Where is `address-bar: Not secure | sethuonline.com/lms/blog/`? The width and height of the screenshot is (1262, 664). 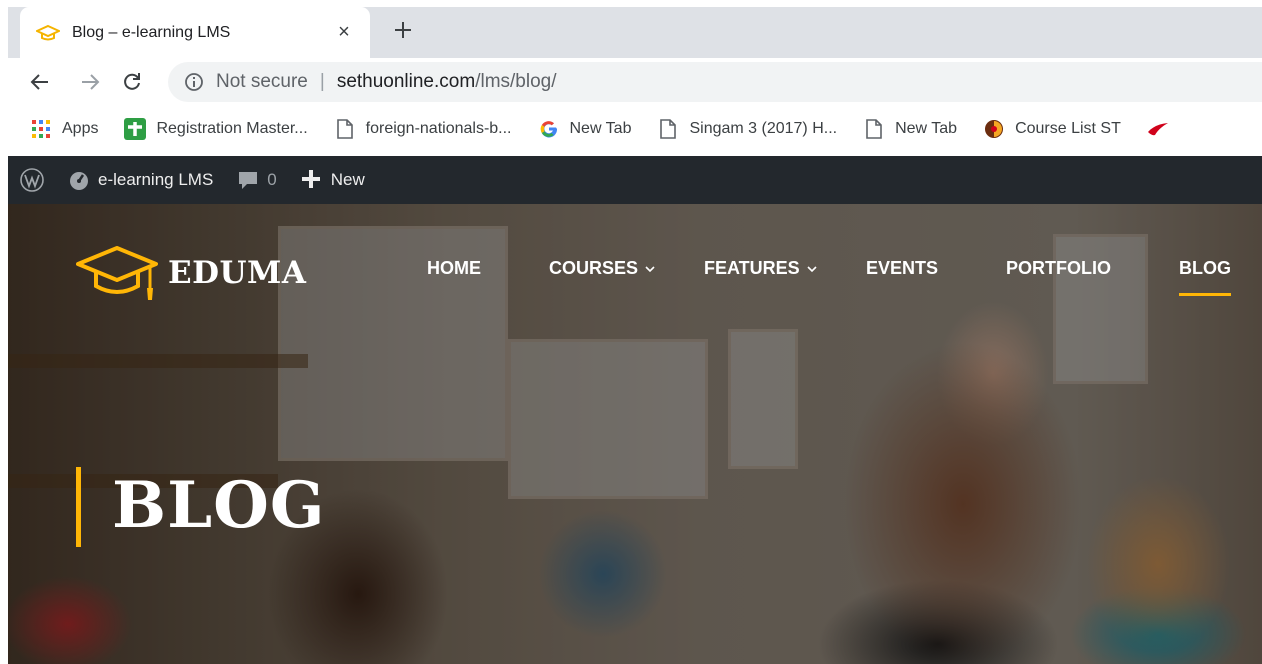
address-bar: Not secure | sethuonline.com/lms/blog/ is located at coordinates (715, 82).